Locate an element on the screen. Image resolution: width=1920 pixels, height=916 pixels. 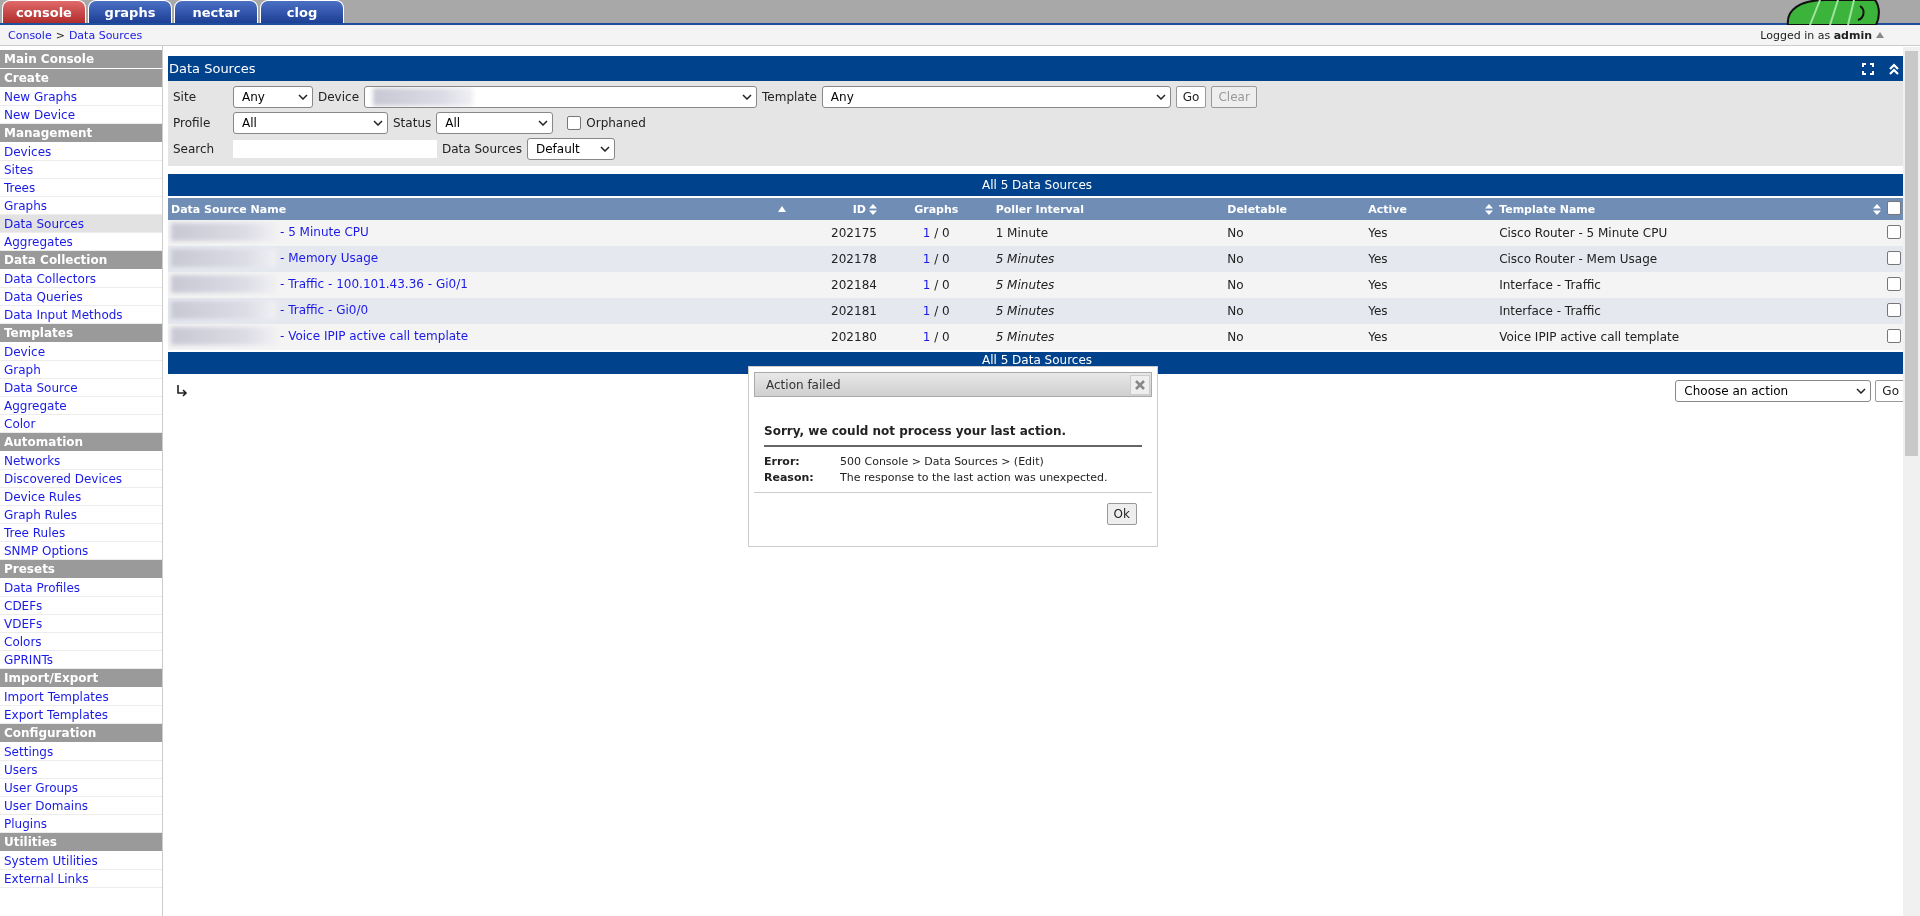
column-header-label: Active is located at coordinates (1387, 209).